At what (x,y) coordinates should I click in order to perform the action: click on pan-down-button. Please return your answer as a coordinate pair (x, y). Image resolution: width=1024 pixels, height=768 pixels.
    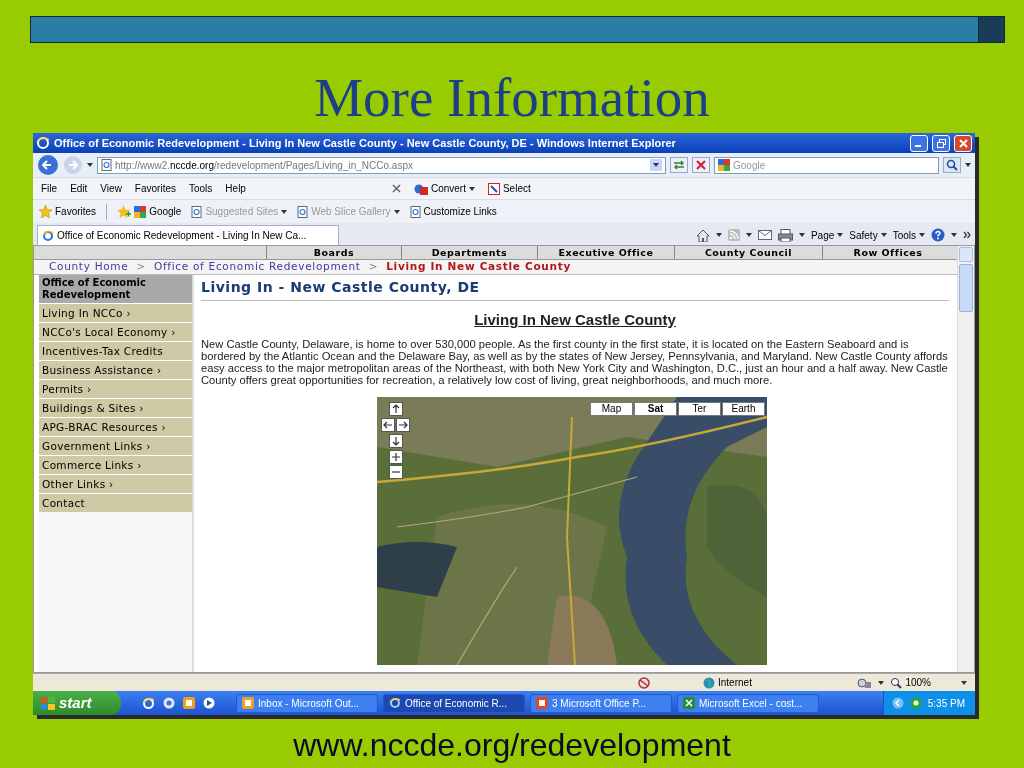
    Looking at the image, I should click on (396, 440).